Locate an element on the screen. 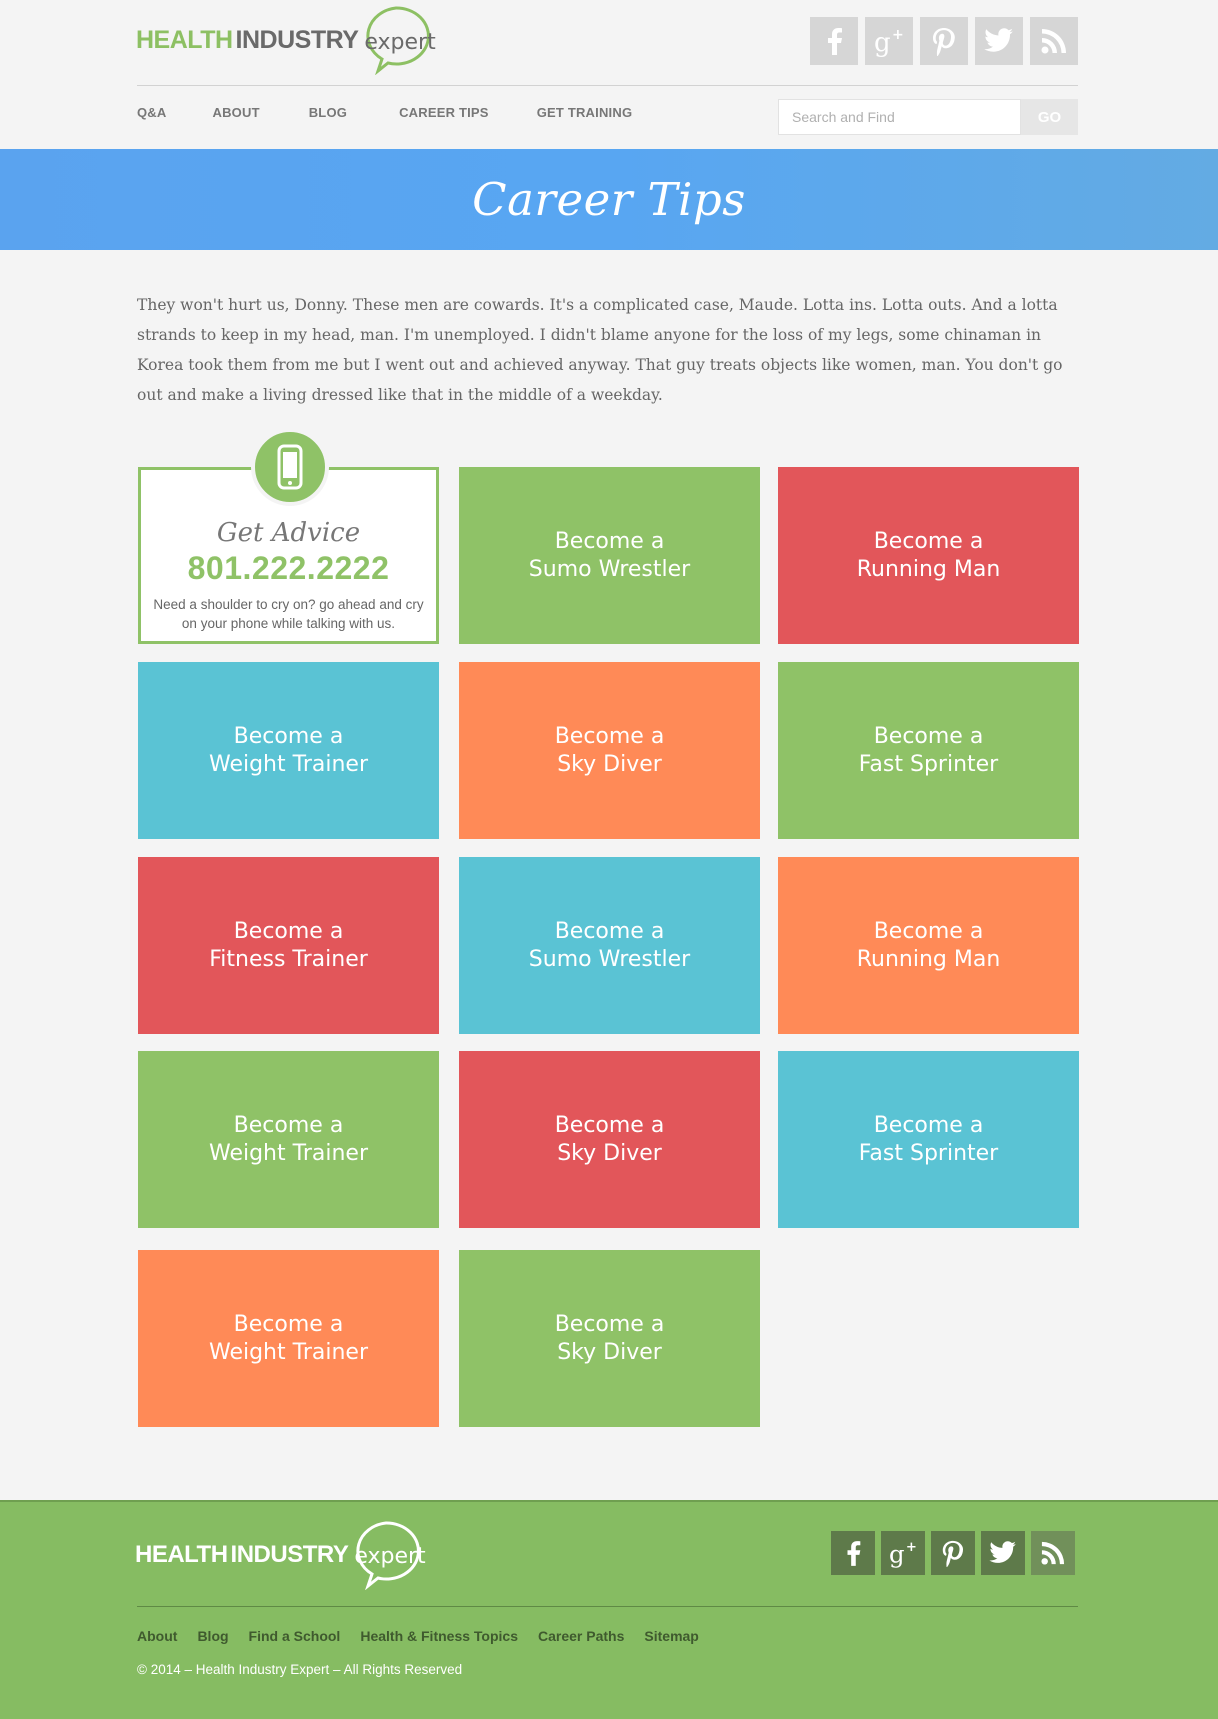 Image resolution: width=1218 pixels, height=1719 pixels. footer-logo-word-expert: expert is located at coordinates (390, 1556).